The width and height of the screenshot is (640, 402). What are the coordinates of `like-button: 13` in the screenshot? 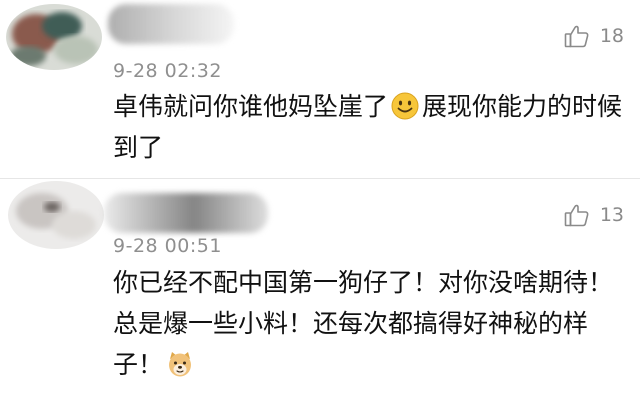 It's located at (594, 215).